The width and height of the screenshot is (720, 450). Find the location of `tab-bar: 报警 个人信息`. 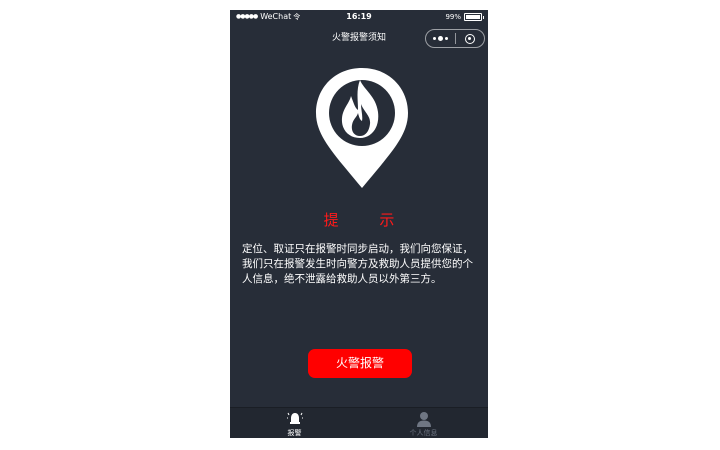

tab-bar: 报警 个人信息 is located at coordinates (359, 422).